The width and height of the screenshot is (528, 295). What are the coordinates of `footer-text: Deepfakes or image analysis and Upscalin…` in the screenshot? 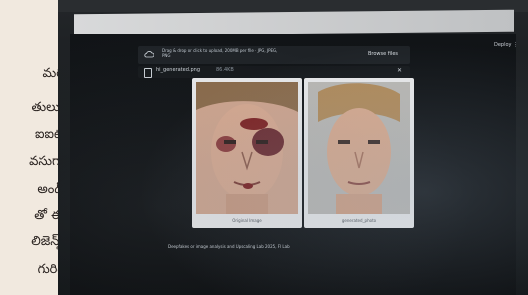 It's located at (229, 246).